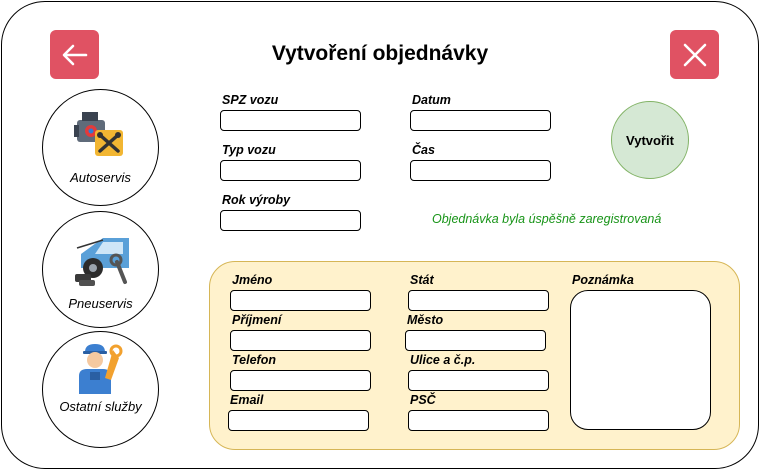 The height and width of the screenshot is (471, 761). Describe the element at coordinates (478, 420) in the screenshot. I see `psc-input` at that location.